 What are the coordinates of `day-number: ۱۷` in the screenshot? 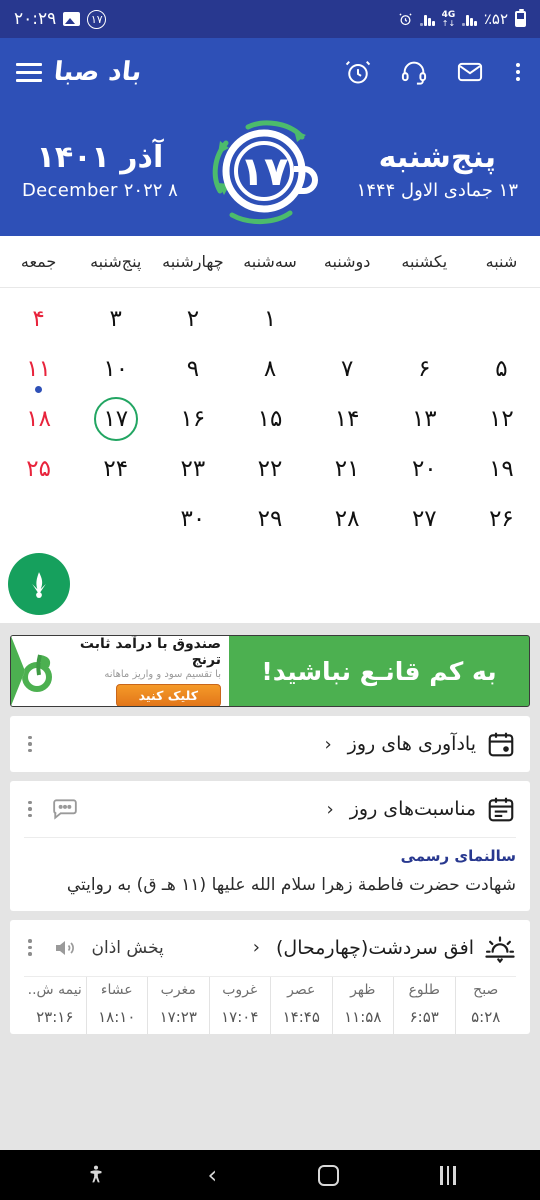 It's located at (115, 419).